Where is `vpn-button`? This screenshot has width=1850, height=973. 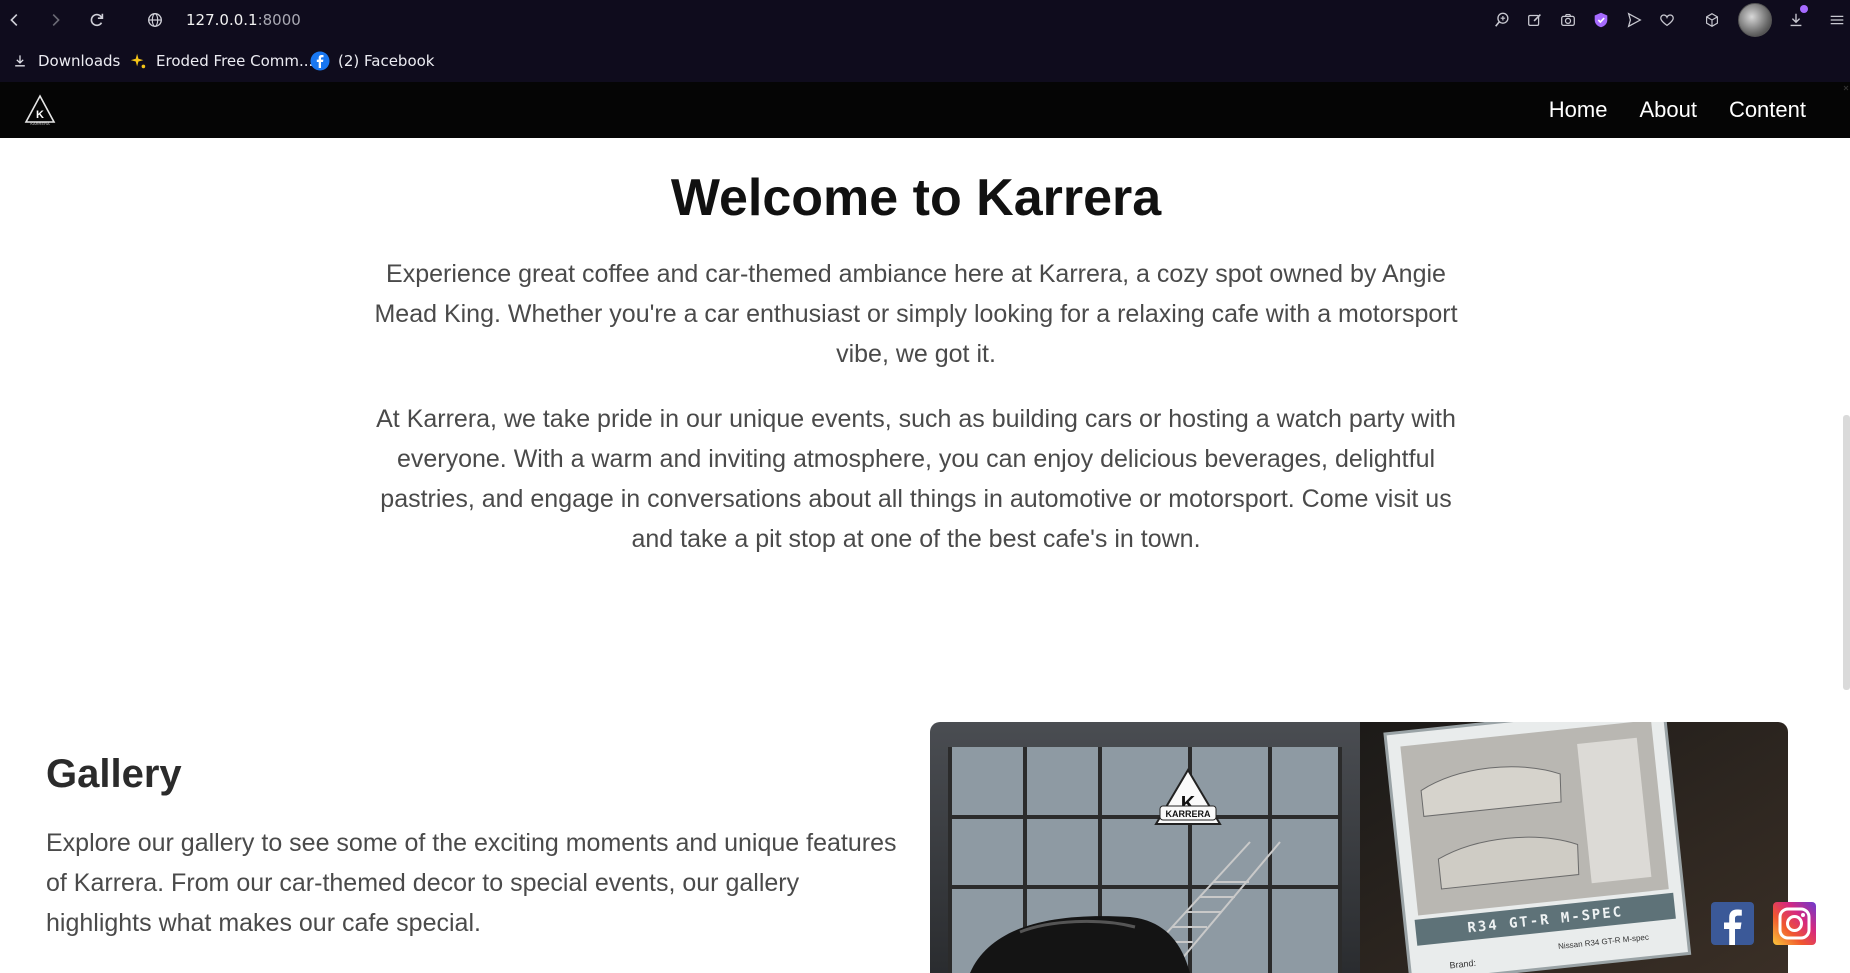
vpn-button is located at coordinates (1601, 20).